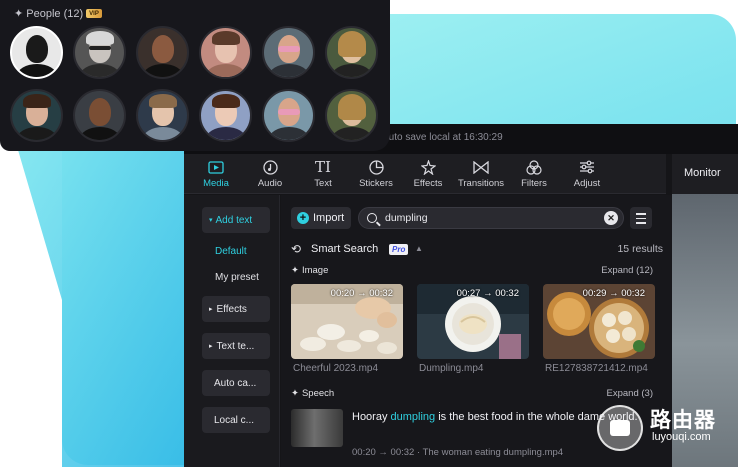 This screenshot has width=738, height=467. I want to click on people-title: ✦ People (12), so click(48, 13).